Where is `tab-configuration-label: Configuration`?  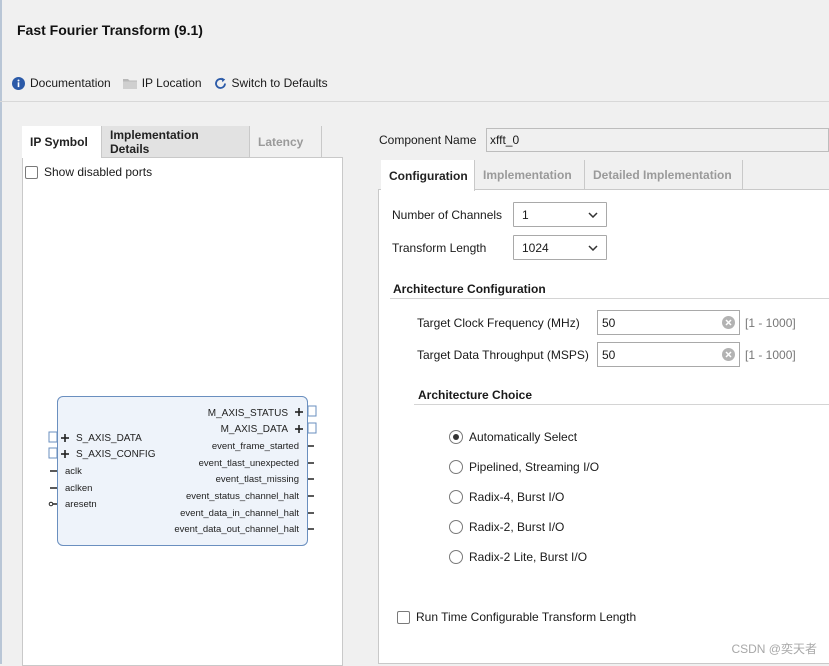 tab-configuration-label: Configuration is located at coordinates (428, 175).